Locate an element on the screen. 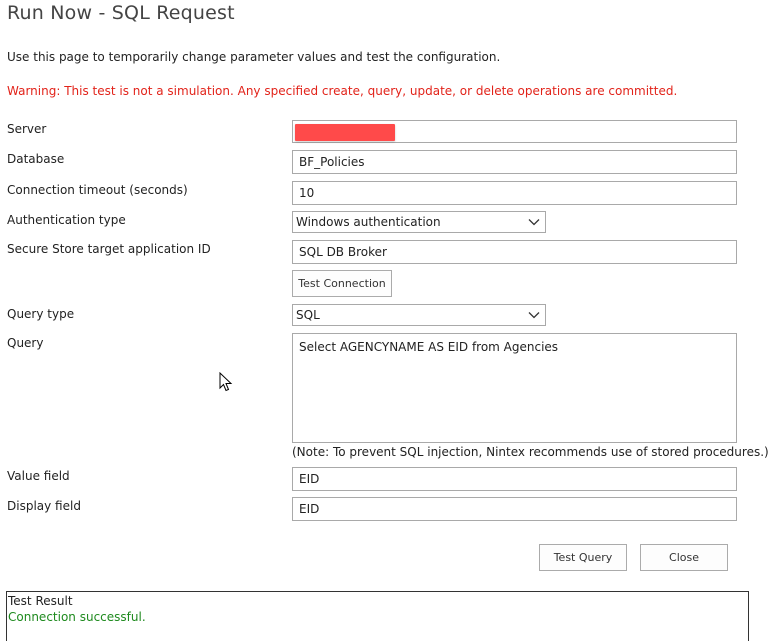 Image resolution: width=778 pixels, height=641 pixels. query-type-value: SQL is located at coordinates (308, 315).